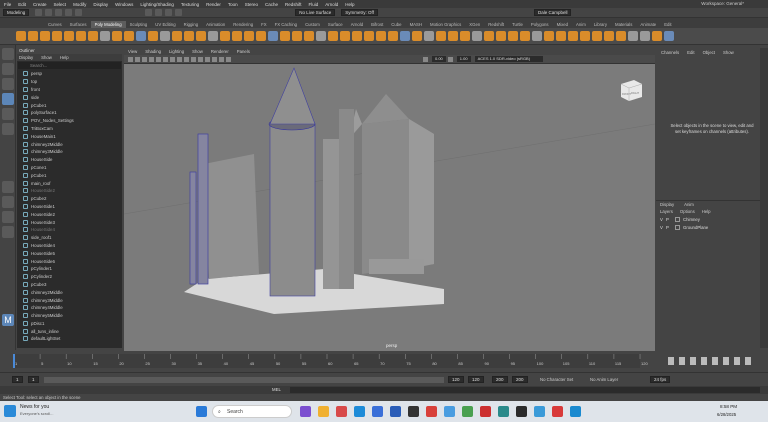 This screenshot has height=422, width=768. What do you see at coordinates (69, 238) in the screenshot?
I see `outliner-item: side_roof1` at bounding box center [69, 238].